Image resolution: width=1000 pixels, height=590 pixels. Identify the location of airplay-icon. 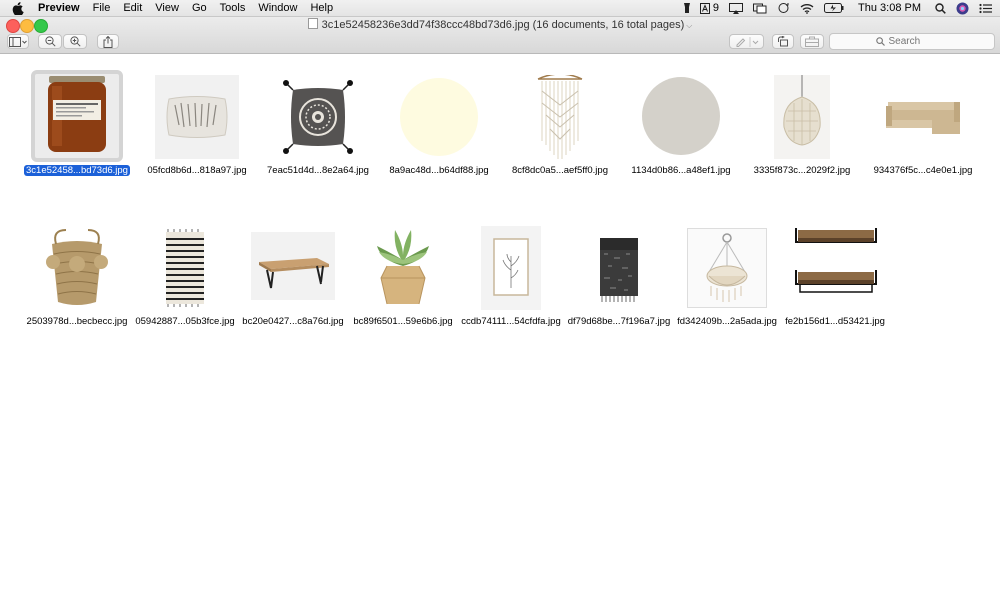
(736, 8).